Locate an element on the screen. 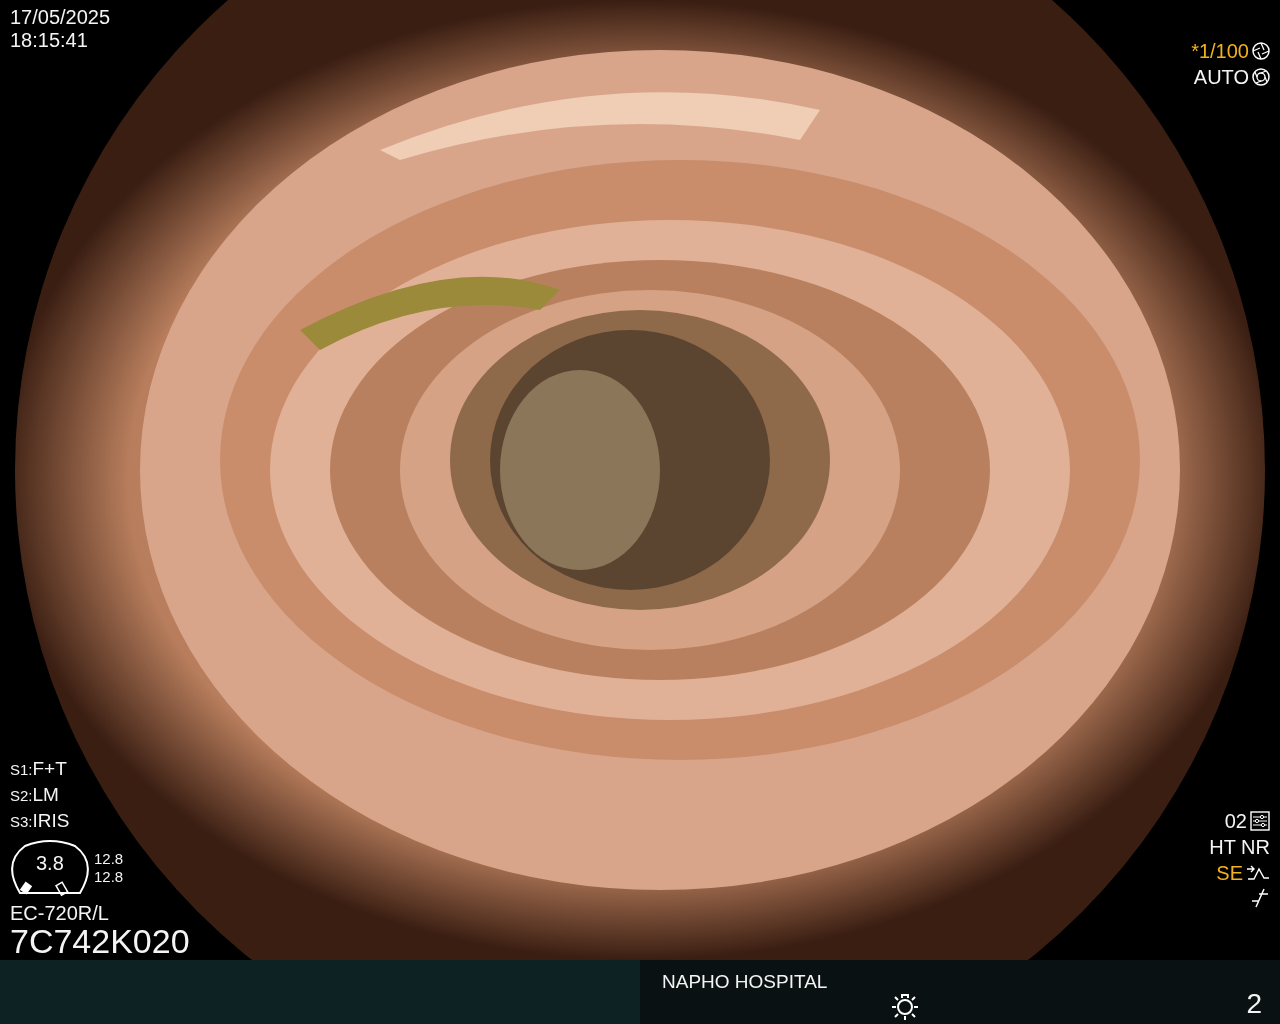  setting-value: LM is located at coordinates (45, 795).